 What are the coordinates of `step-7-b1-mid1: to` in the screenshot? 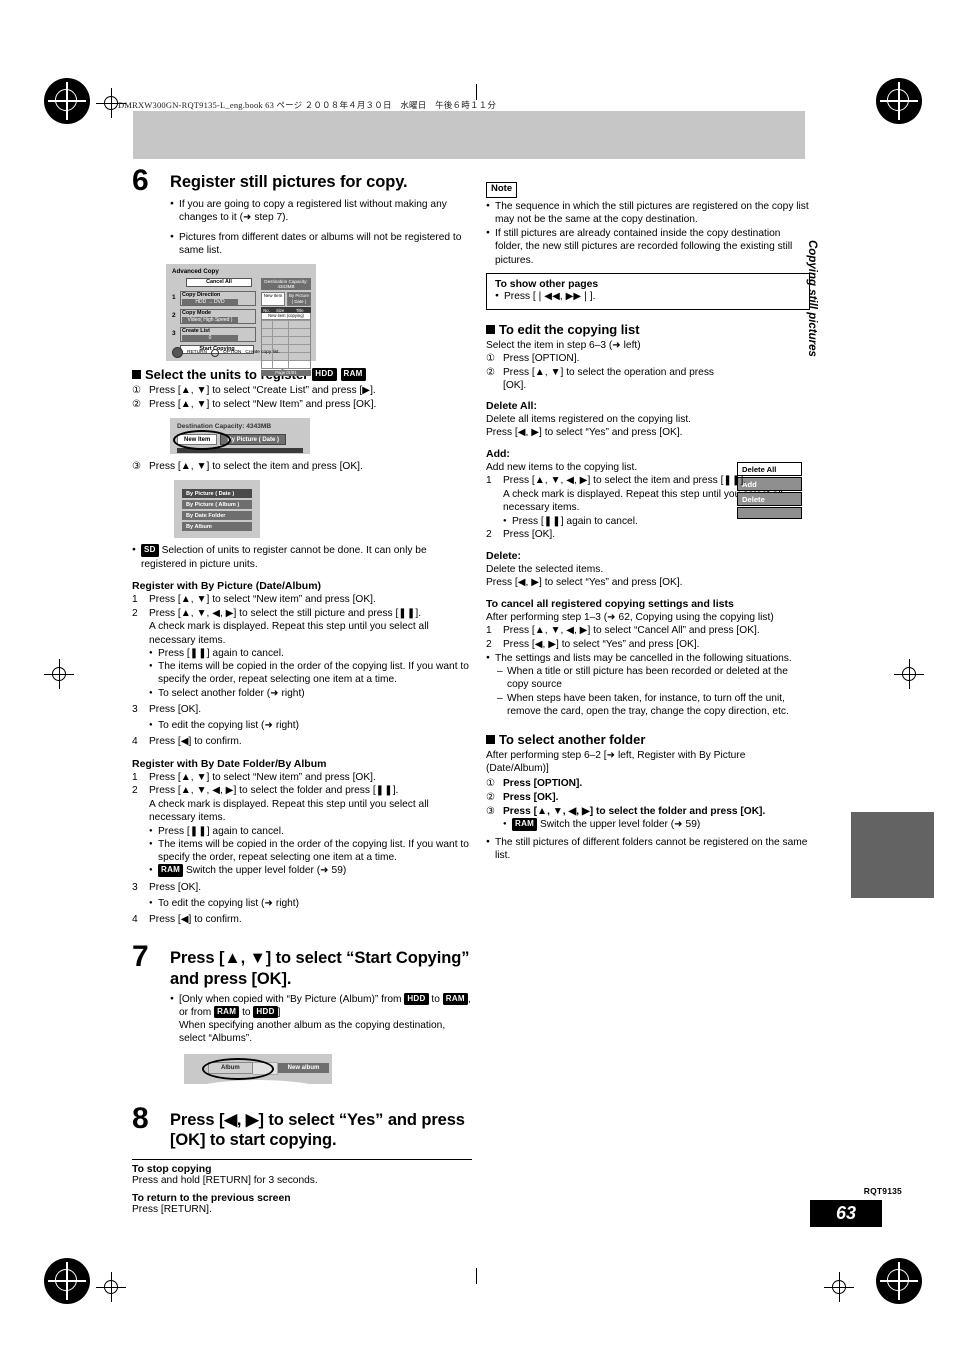 It's located at (435, 999).